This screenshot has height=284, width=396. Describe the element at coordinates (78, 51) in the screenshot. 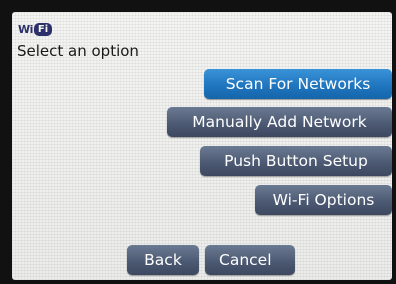

I see `page-title: Select an option` at that location.